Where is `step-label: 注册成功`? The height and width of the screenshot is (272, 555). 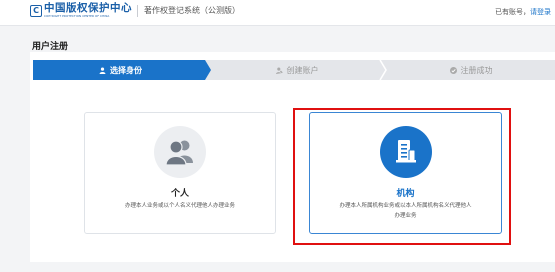 step-label: 注册成功 is located at coordinates (476, 70).